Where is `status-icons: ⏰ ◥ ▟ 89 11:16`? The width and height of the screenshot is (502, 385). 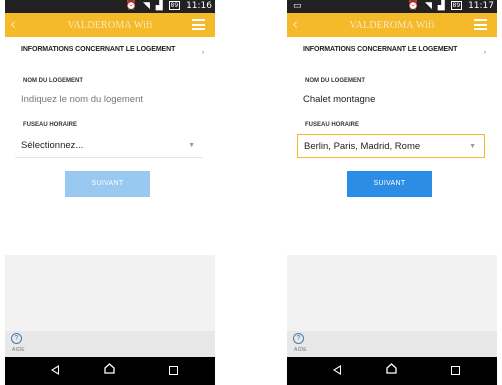
status-icons: ⏰ ◥ ▟ 89 11:16 is located at coordinates (167, 6).